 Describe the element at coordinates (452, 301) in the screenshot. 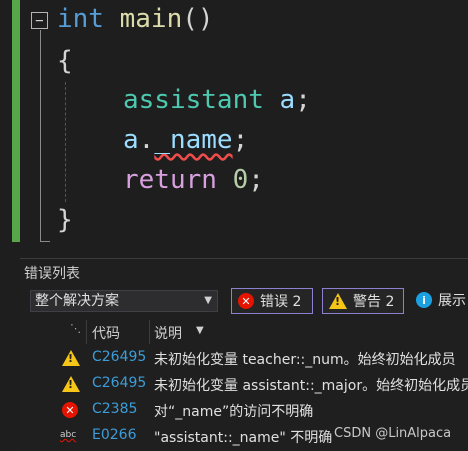

I see `messages-label: 展示` at that location.